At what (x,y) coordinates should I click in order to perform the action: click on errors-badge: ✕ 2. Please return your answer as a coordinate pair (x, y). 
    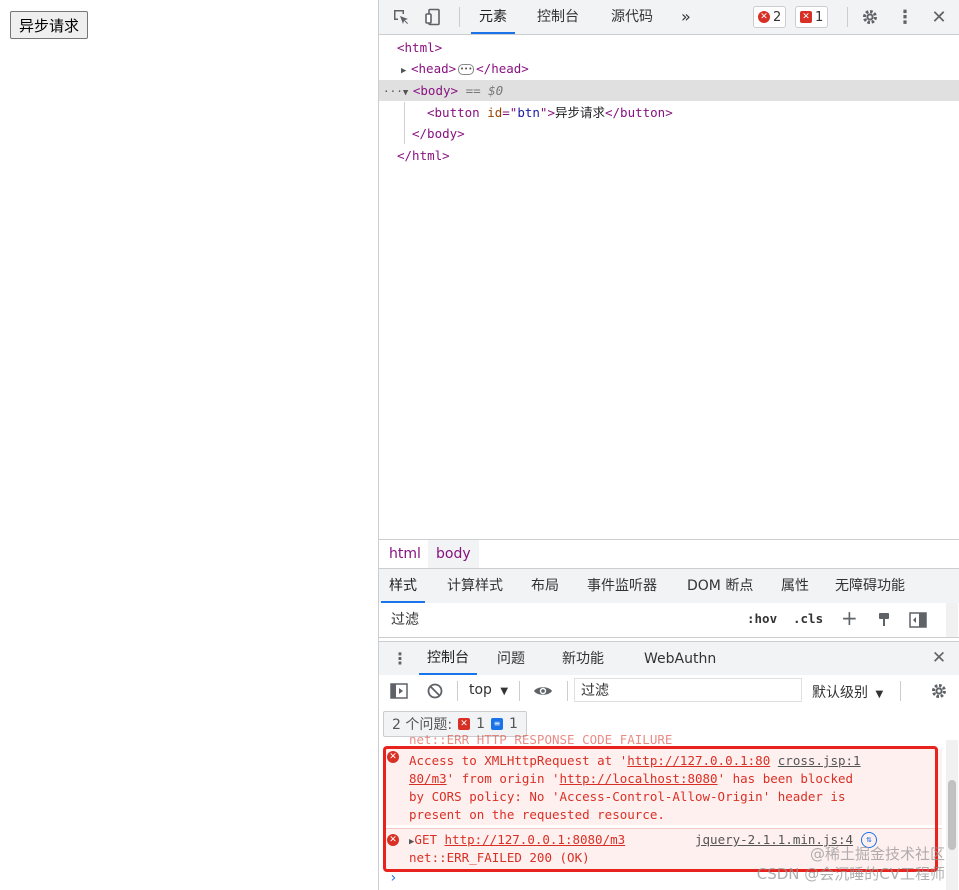
    Looking at the image, I should click on (770, 17).